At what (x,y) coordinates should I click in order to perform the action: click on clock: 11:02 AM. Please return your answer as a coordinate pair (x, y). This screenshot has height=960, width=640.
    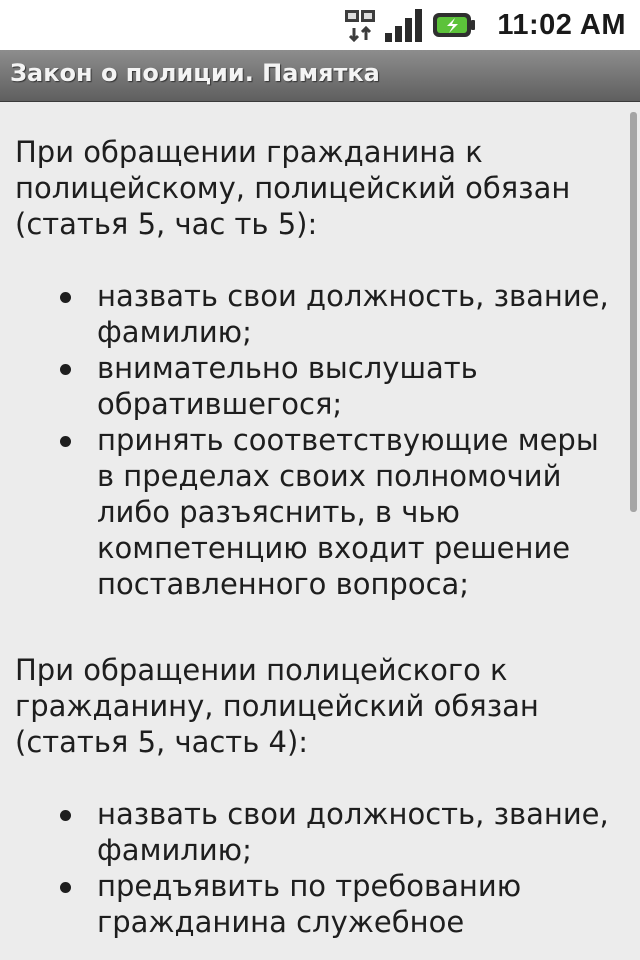
    Looking at the image, I should click on (561, 24).